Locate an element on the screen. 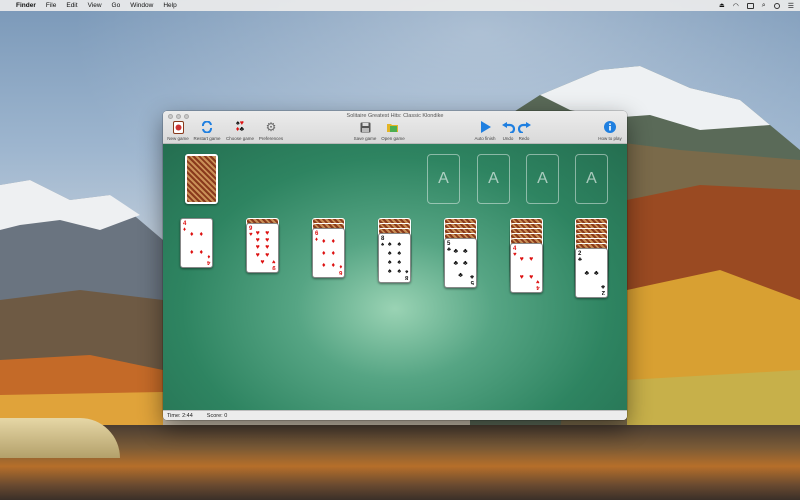  how-to-play-button: How to play is located at coordinates (610, 130).